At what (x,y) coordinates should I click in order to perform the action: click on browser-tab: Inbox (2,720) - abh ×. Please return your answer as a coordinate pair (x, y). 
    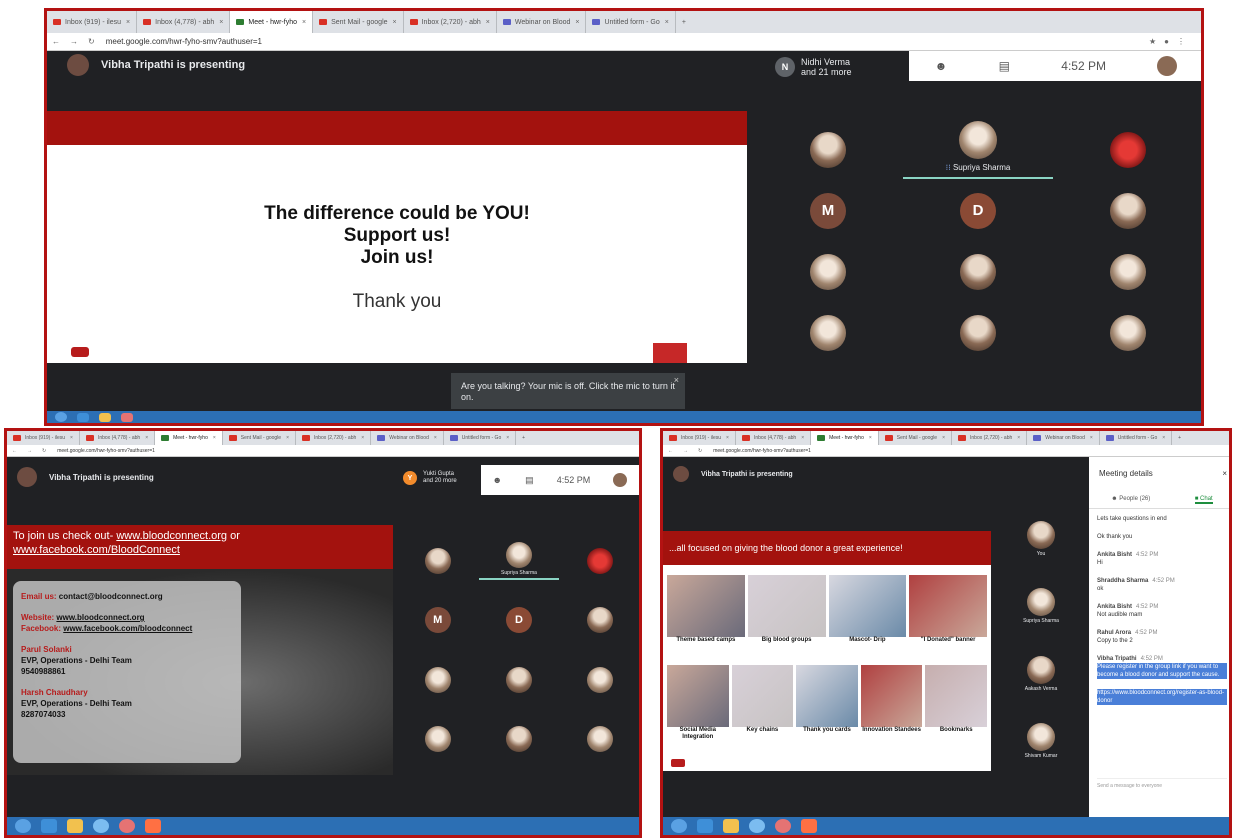
    Looking at the image, I should click on (334, 438).